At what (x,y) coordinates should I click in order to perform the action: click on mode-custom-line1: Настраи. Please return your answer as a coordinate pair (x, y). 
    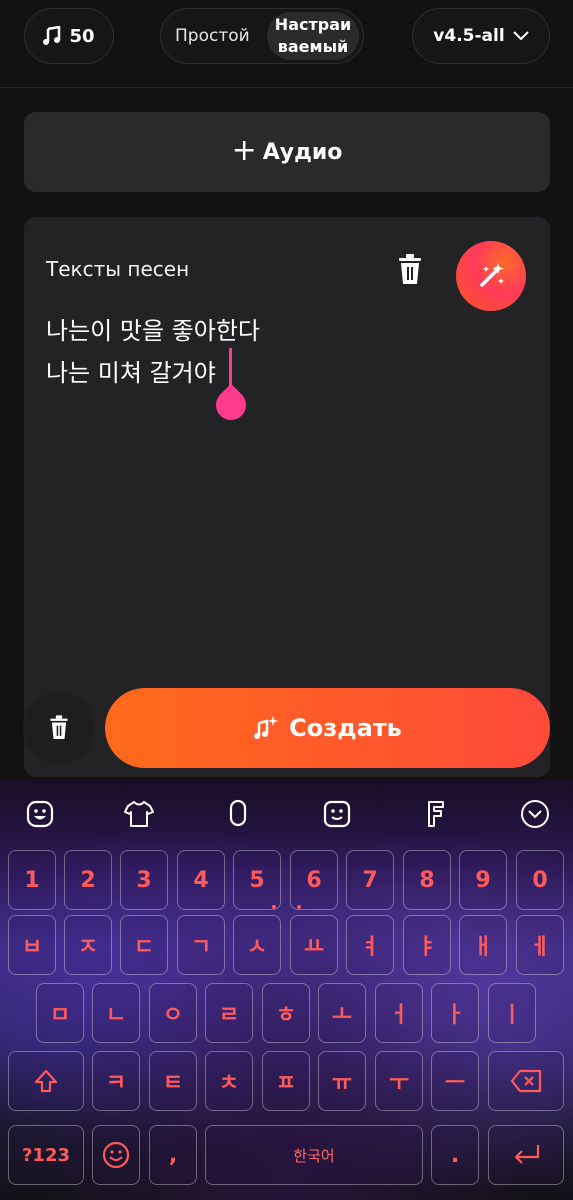
    Looking at the image, I should click on (313, 24).